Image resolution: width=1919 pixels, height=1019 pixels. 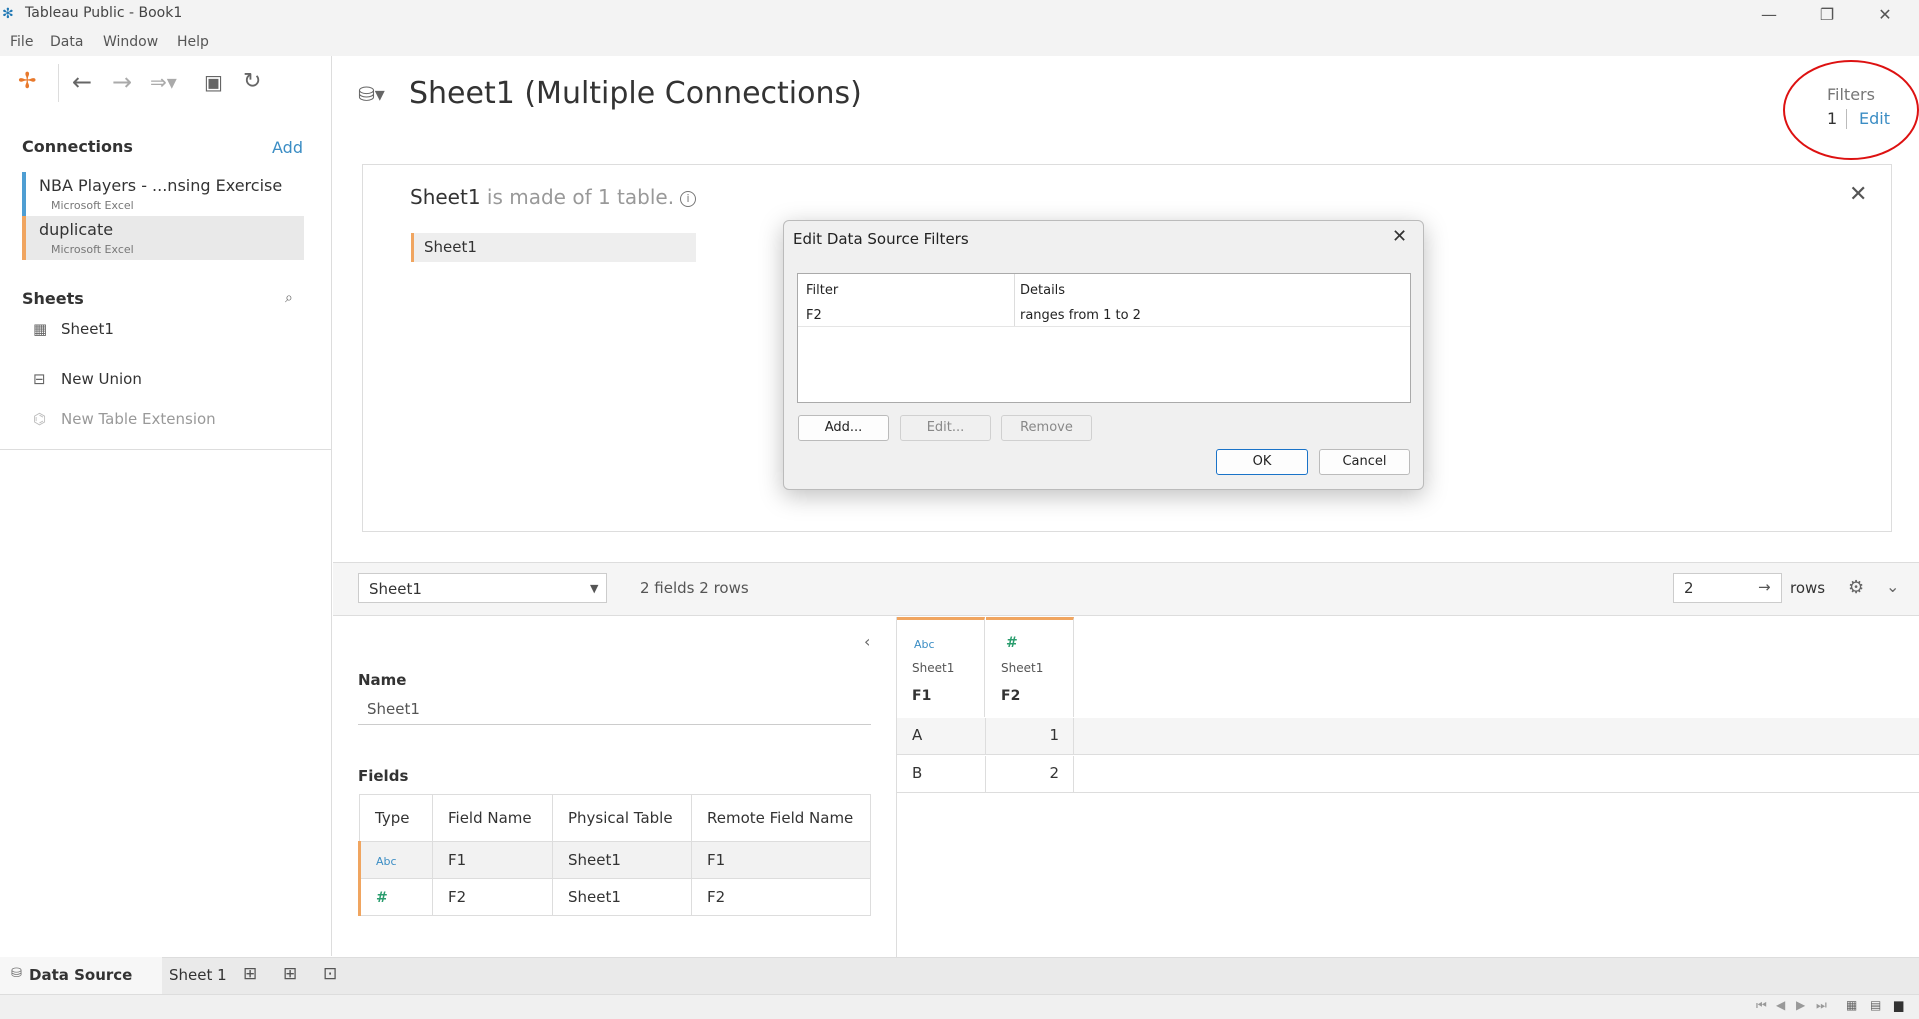 I want to click on new-dashboard-icon: ⊞, so click(x=290, y=974).